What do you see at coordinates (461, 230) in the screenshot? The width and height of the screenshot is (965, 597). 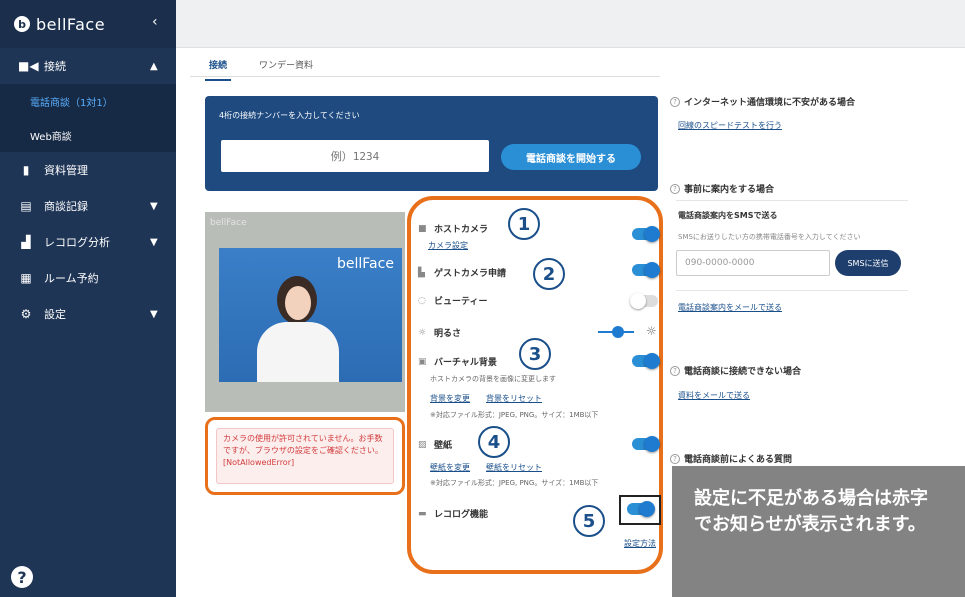 I see `host-camera-label: ホストカメラ` at bounding box center [461, 230].